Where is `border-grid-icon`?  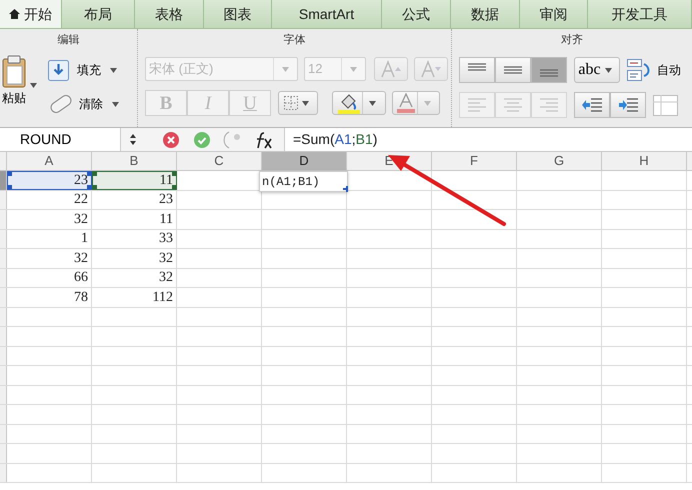
border-grid-icon is located at coordinates (291, 103).